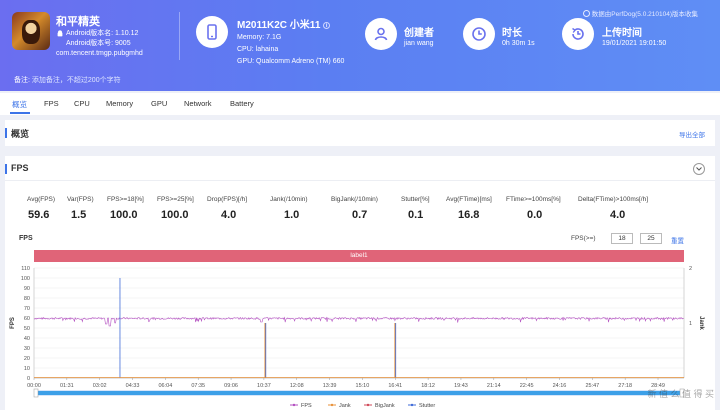 The image size is (720, 410). What do you see at coordinates (640, 13) in the screenshot?
I see `report-source-tag: 数据由PerfDog(5.0.210104)版本收集` at bounding box center [640, 13].